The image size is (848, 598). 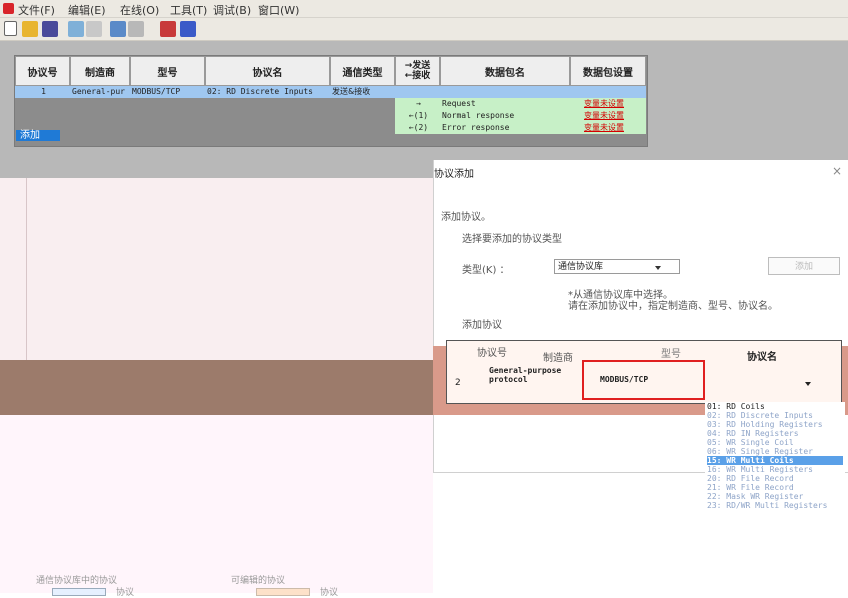 I want to click on type-select: 通信协议库, so click(x=617, y=266).